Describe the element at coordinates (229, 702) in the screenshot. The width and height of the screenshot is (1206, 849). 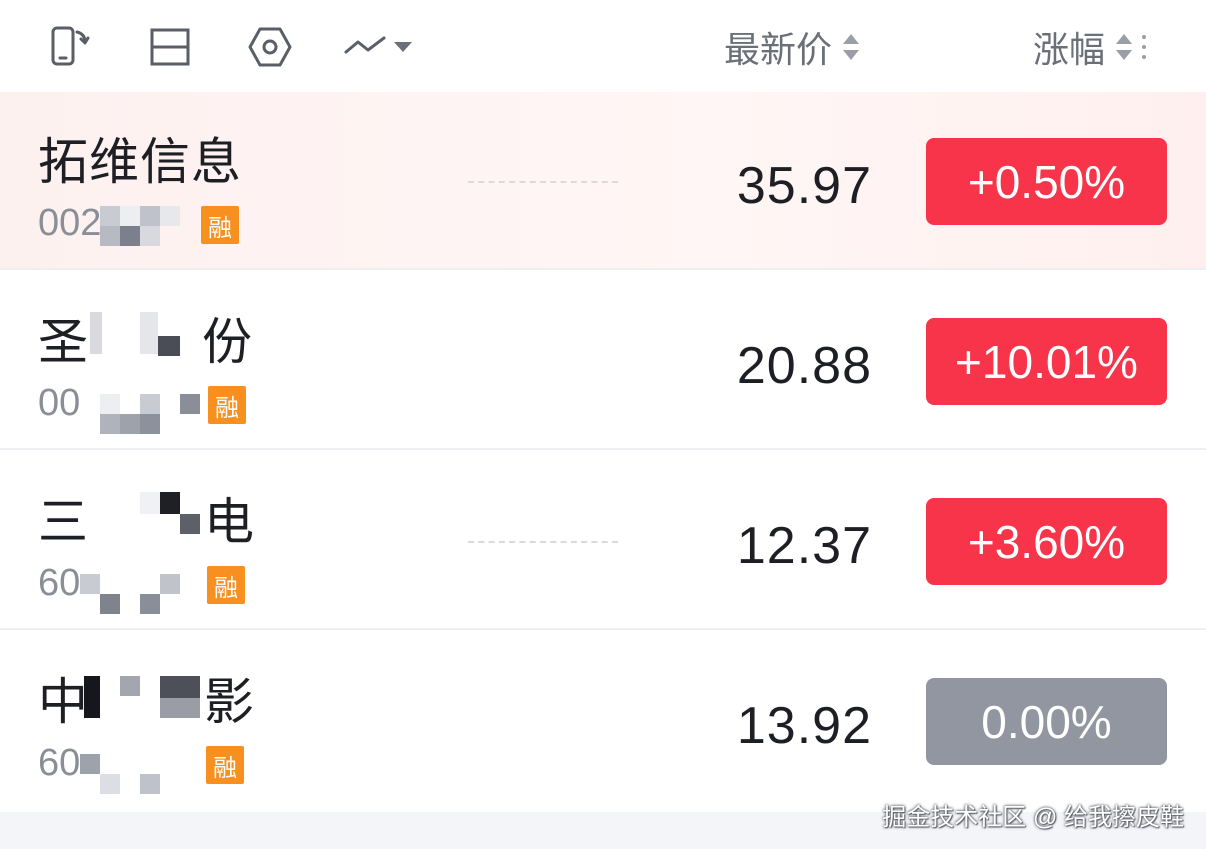
I see `stock-name-last: 影` at that location.